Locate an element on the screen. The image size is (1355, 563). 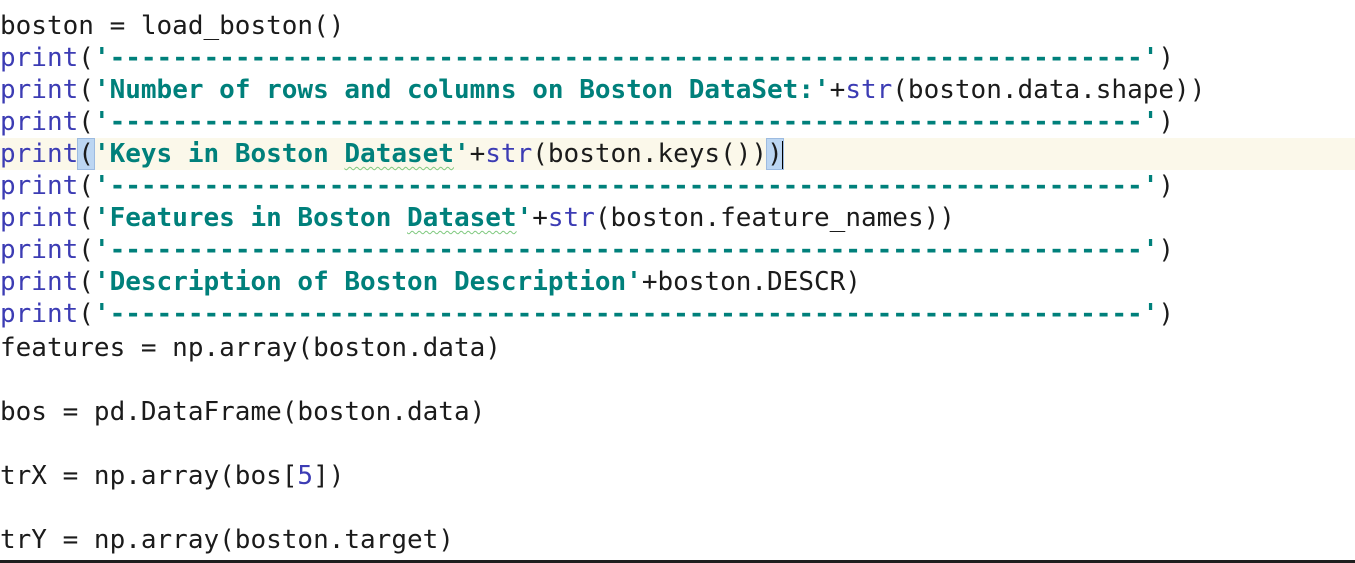
code-text: ]) is located at coordinates (329, 476).